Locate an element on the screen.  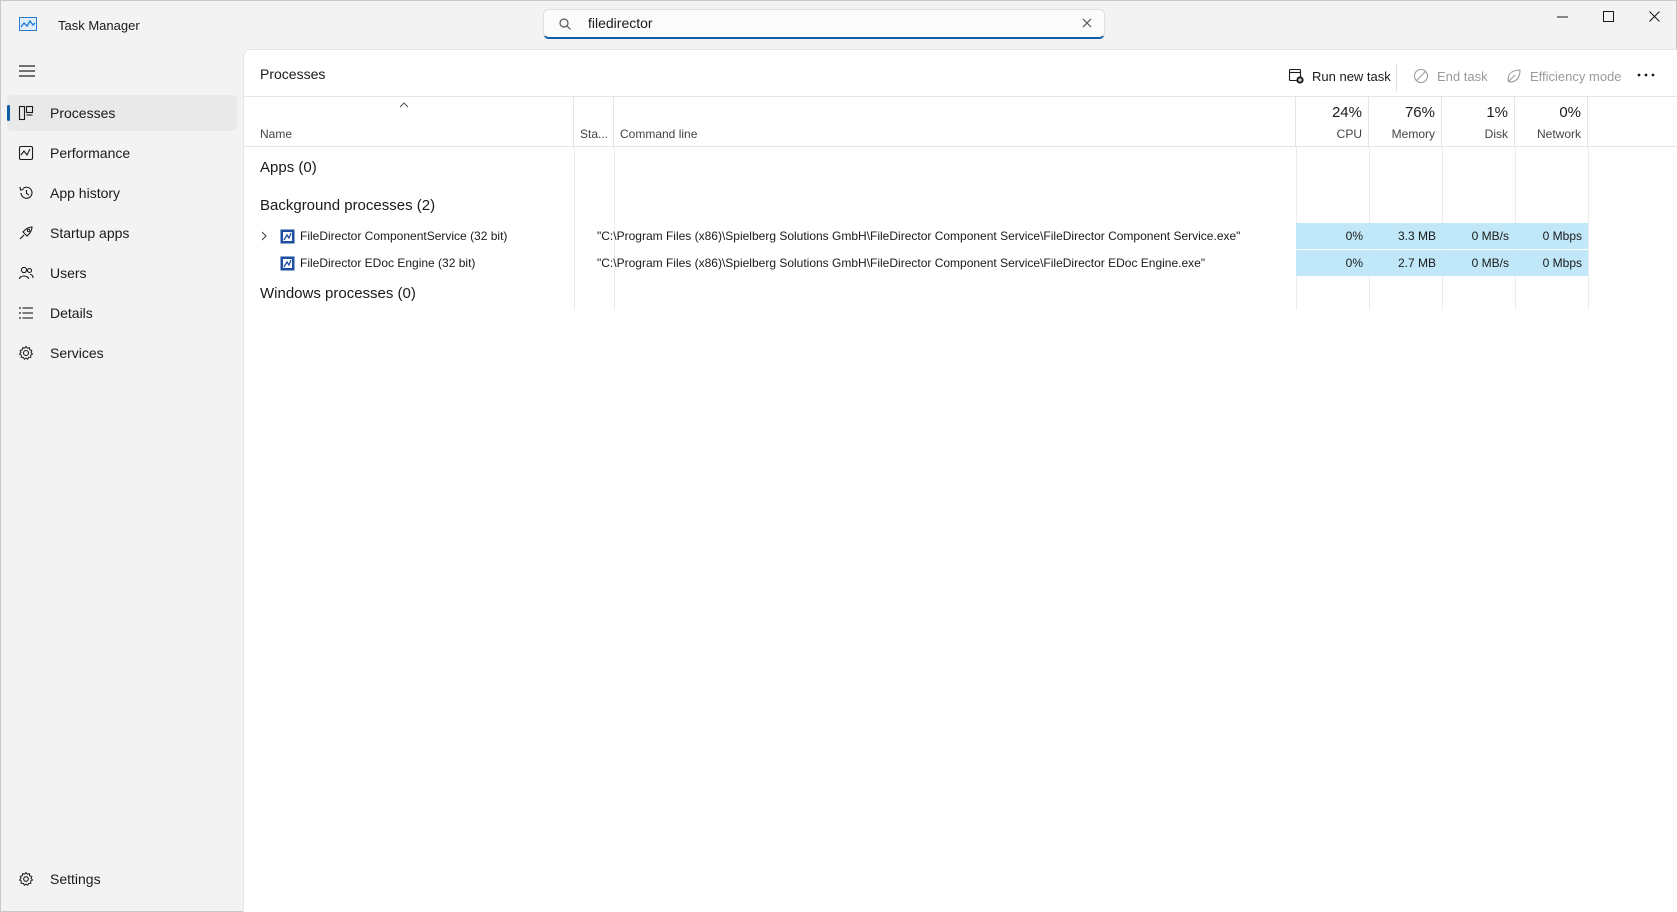
settings-label: Settings is located at coordinates (75, 879).